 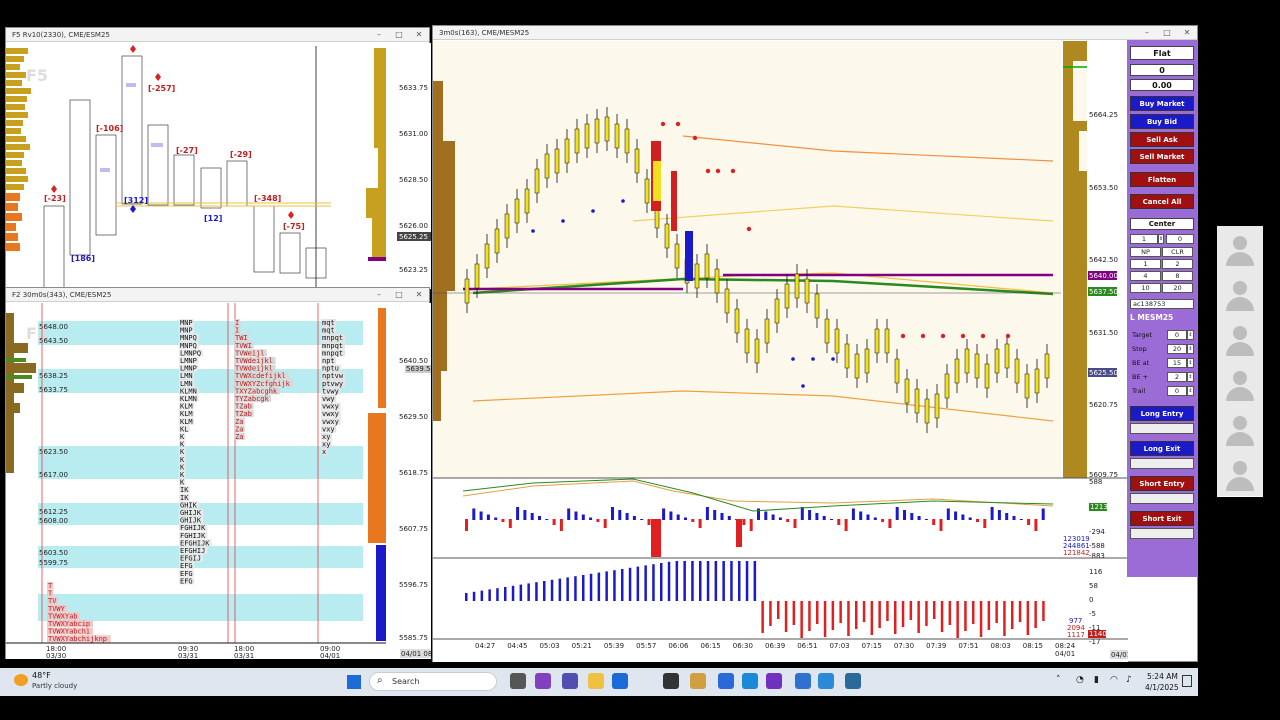 What do you see at coordinates (750, 681) in the screenshot?
I see `edge-icon` at bounding box center [750, 681].